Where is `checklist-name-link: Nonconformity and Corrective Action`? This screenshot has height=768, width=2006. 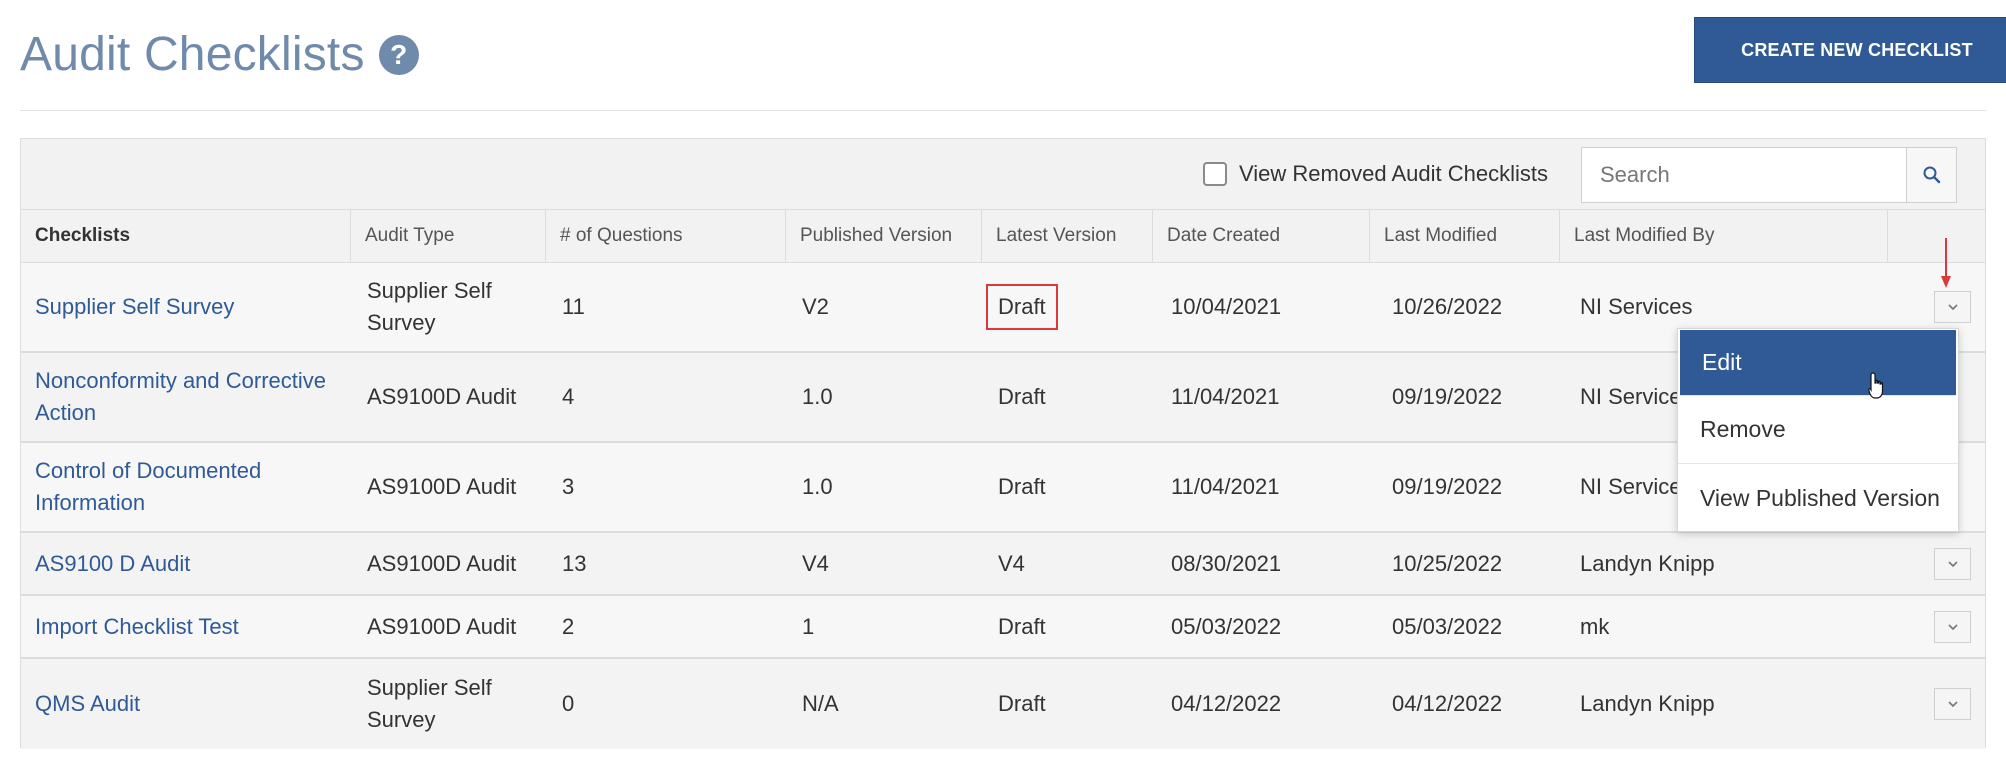
checklist-name-link: Nonconformity and Corrective Action is located at coordinates (186, 397).